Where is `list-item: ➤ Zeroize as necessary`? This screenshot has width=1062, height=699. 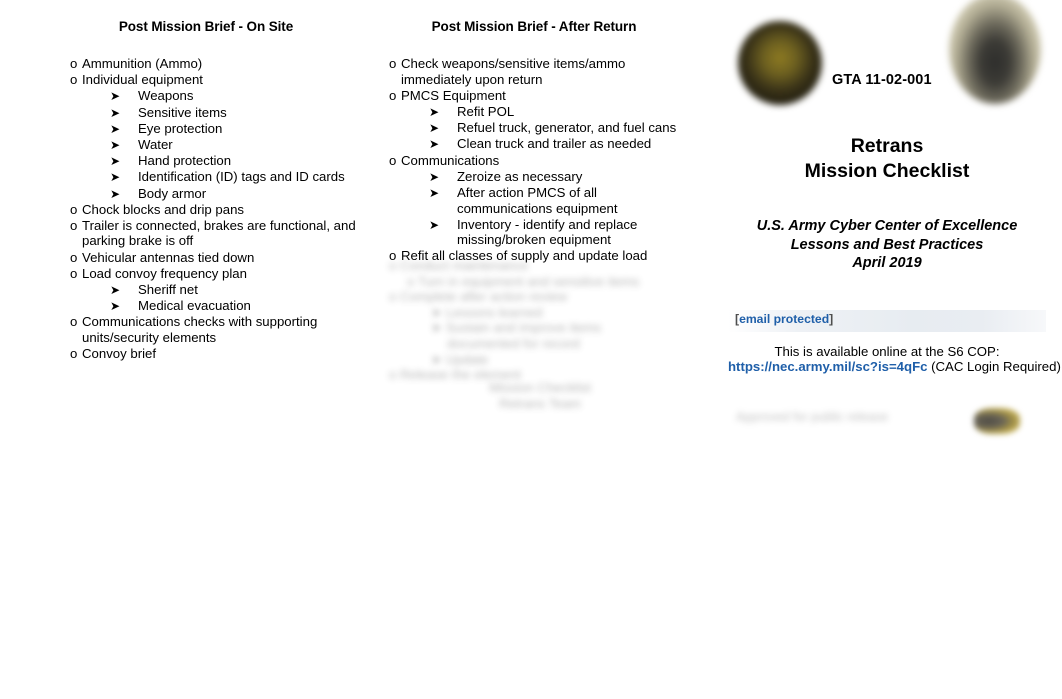
list-item: ➤ Zeroize as necessary is located at coordinates (554, 177).